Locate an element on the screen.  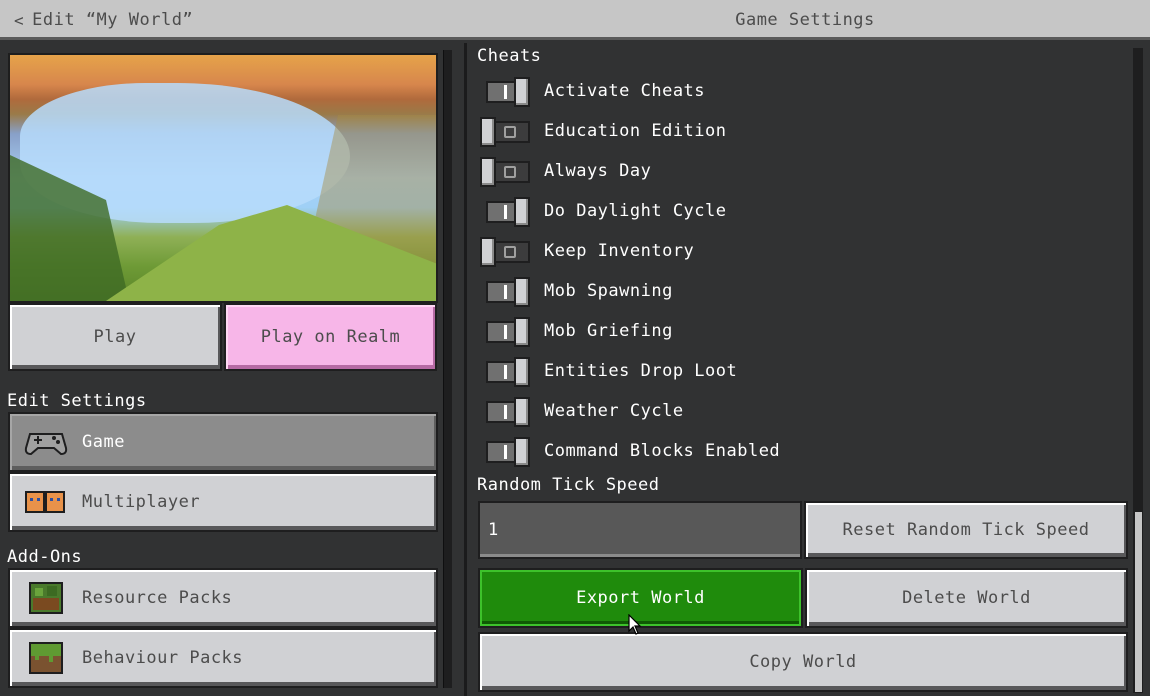
nav-behaviour-packs: Behaviour Packs is located at coordinates (223, 658).